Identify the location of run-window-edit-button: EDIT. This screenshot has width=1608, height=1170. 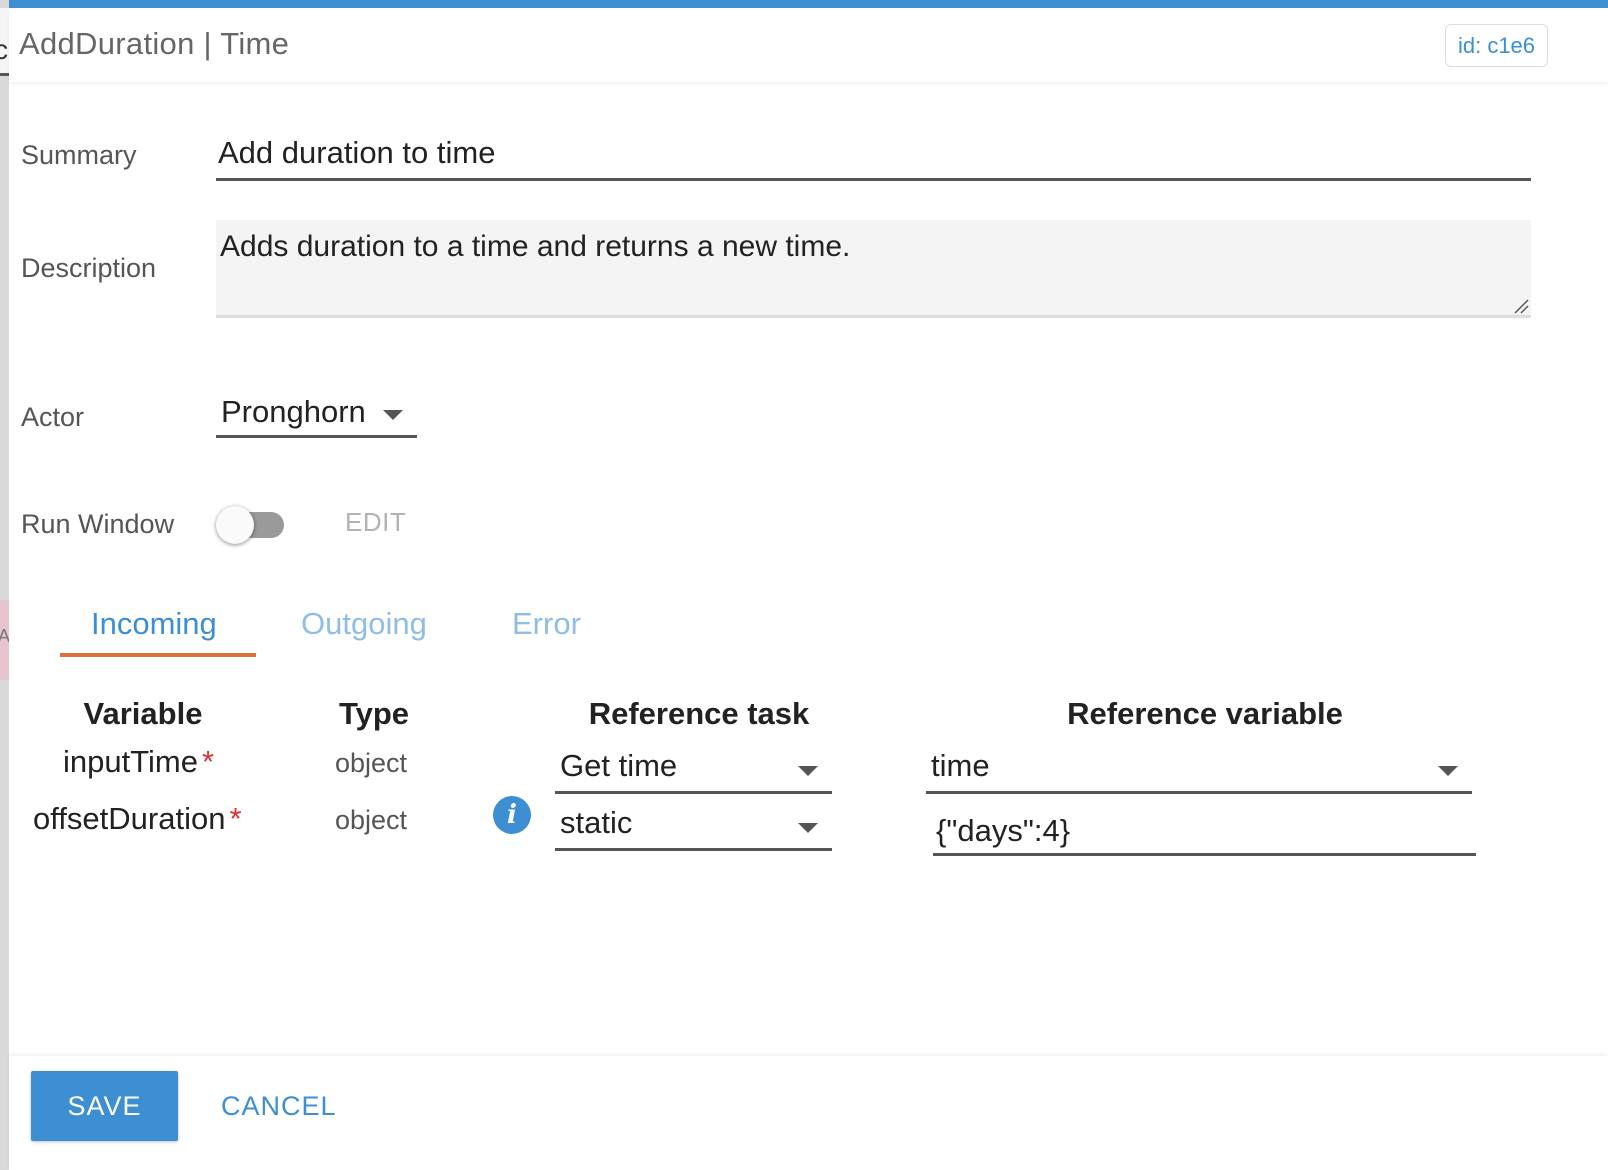
(375, 522).